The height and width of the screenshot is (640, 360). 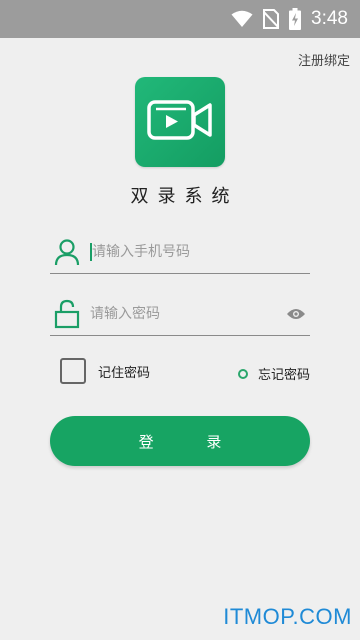 What do you see at coordinates (124, 373) in the screenshot?
I see `remember-password-label: 记住密码` at bounding box center [124, 373].